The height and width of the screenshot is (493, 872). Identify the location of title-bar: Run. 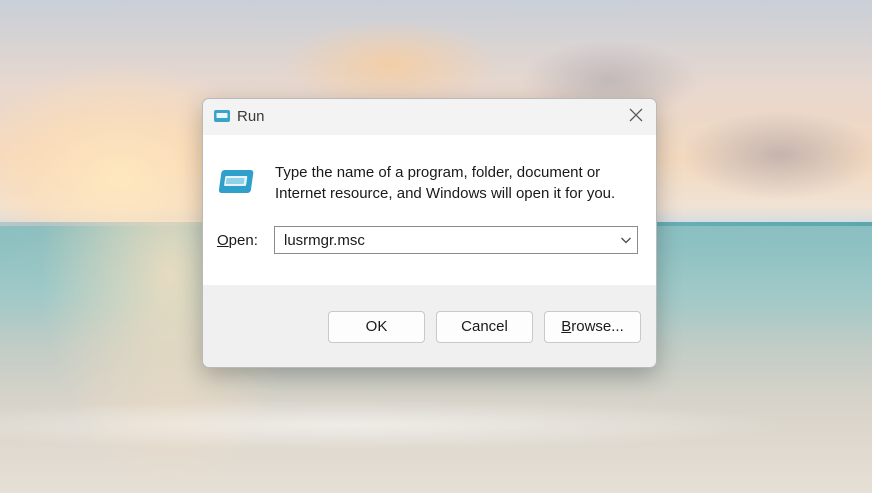
(429, 117).